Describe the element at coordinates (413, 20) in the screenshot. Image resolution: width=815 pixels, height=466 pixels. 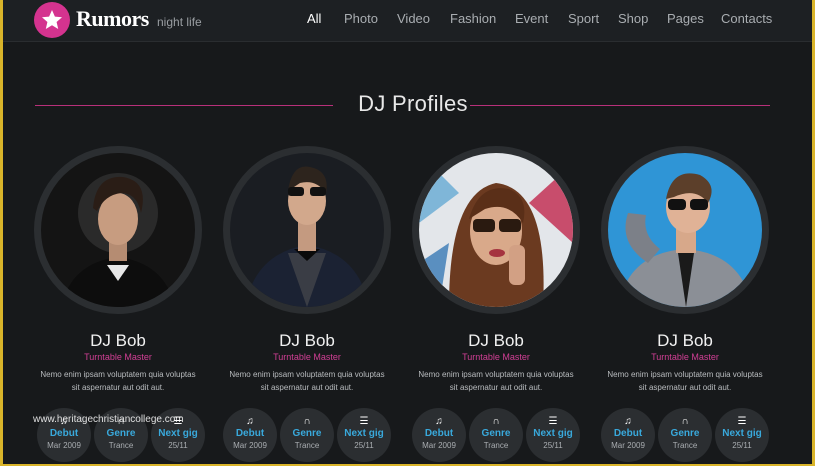
I see `nav-item-video: Video` at that location.